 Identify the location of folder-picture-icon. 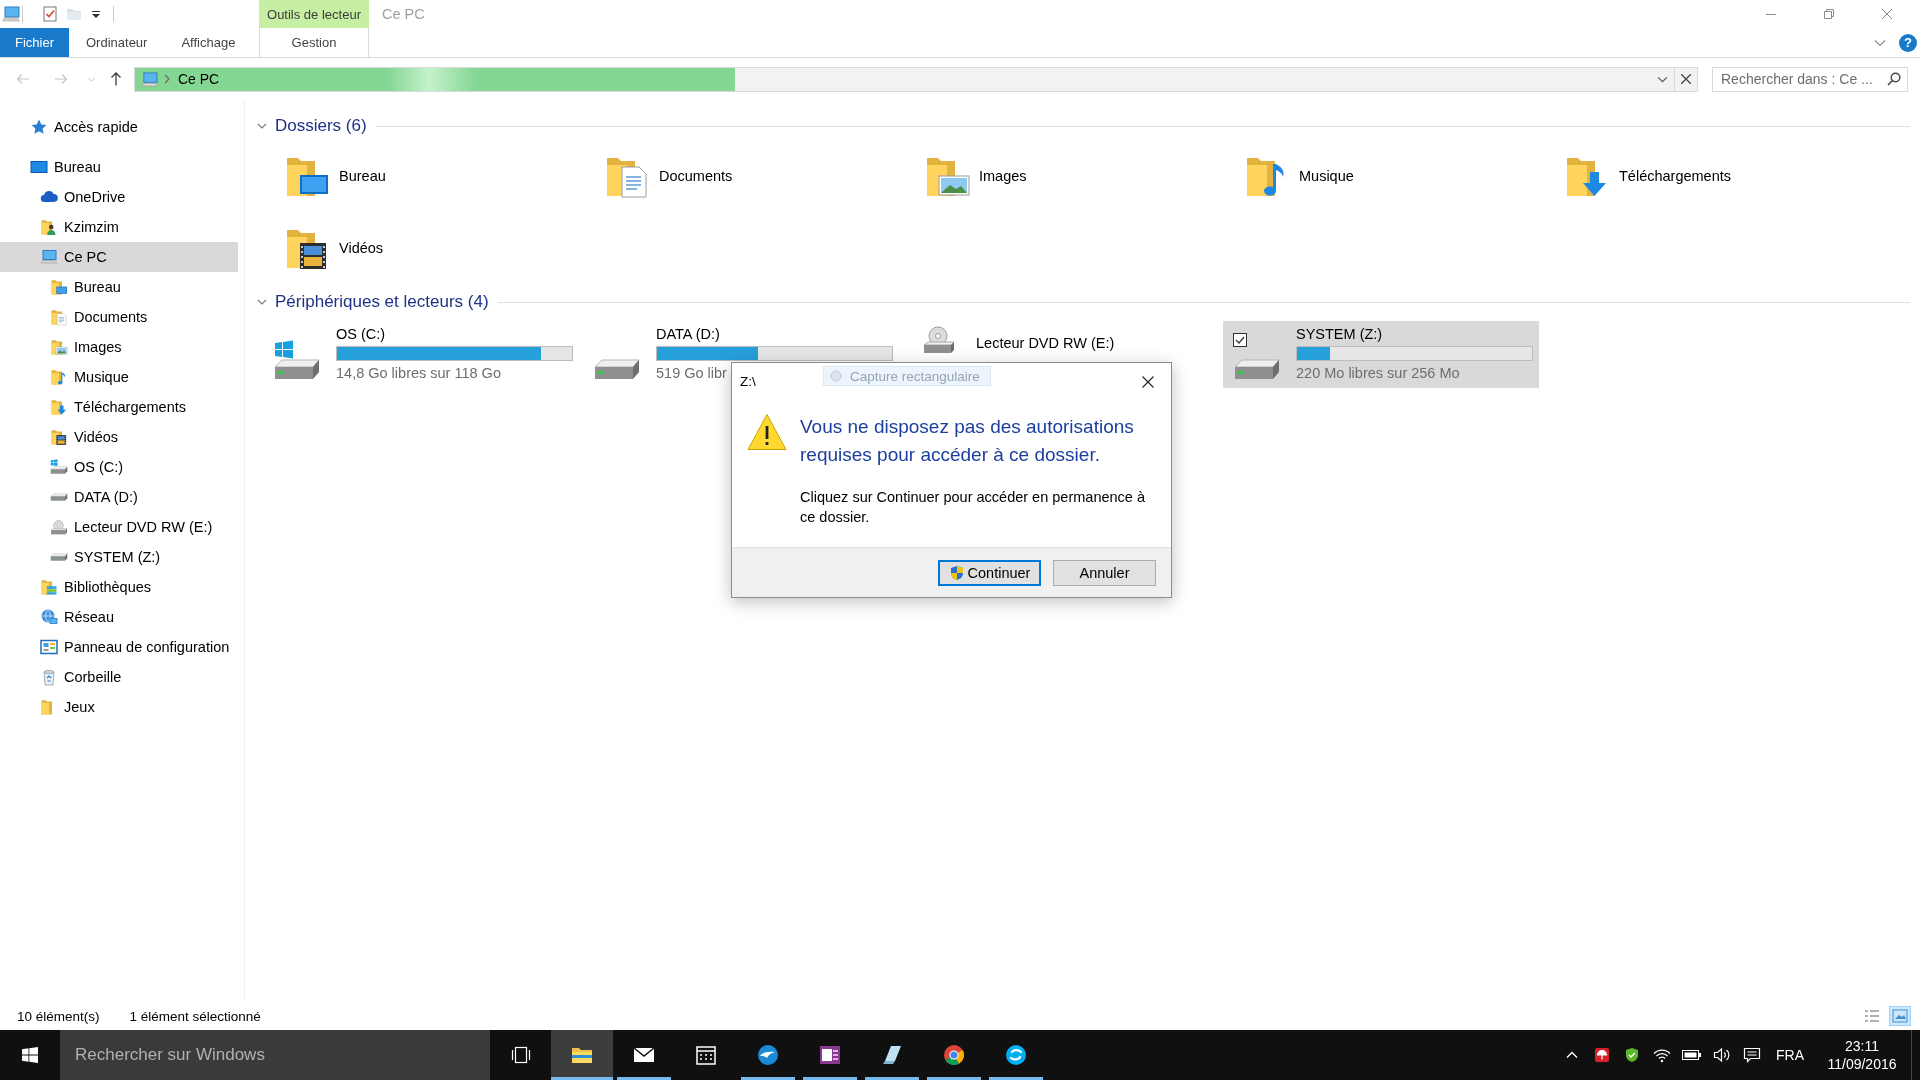
(59, 347).